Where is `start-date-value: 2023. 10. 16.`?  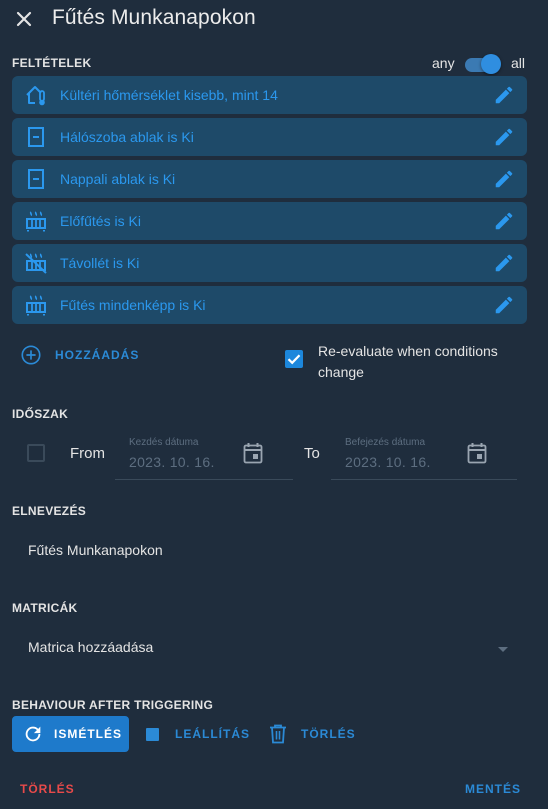 start-date-value: 2023. 10. 16. is located at coordinates (172, 462).